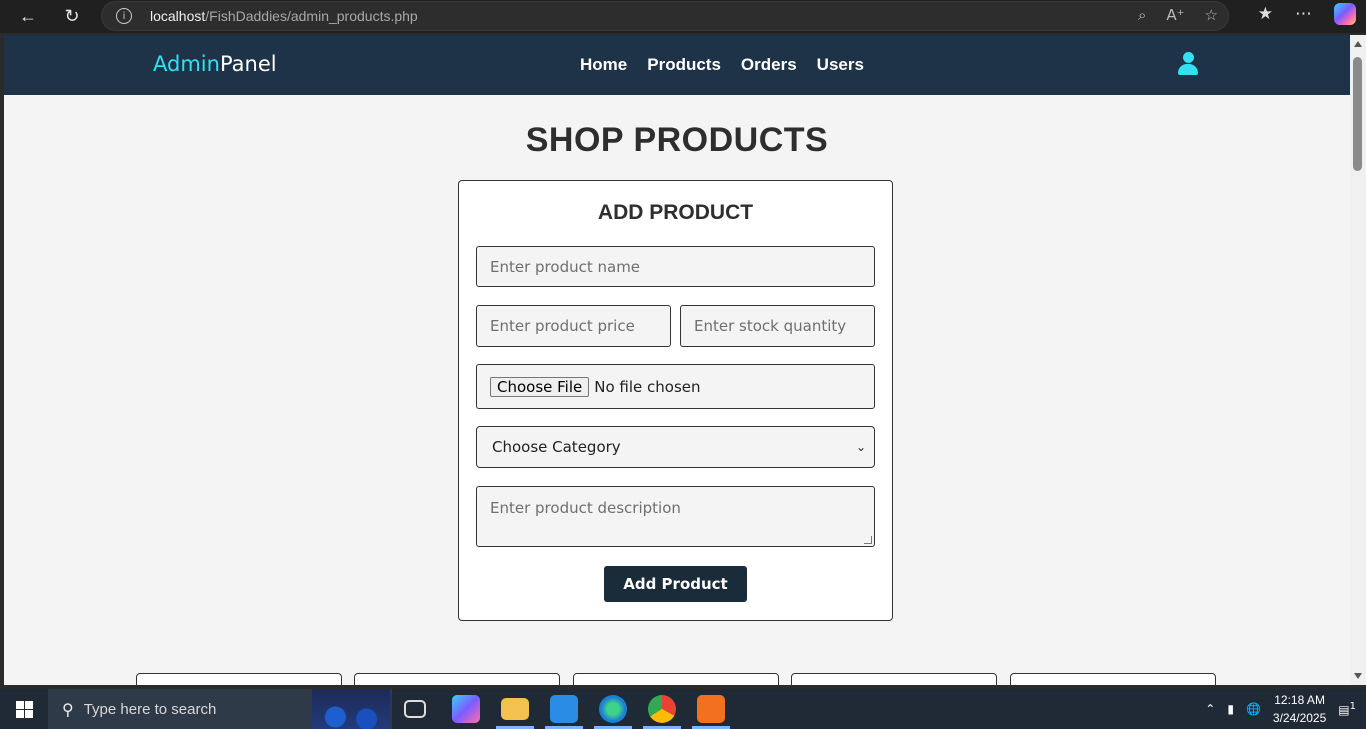  Describe the element at coordinates (662, 709) in the screenshot. I see `chrome-icon` at that location.